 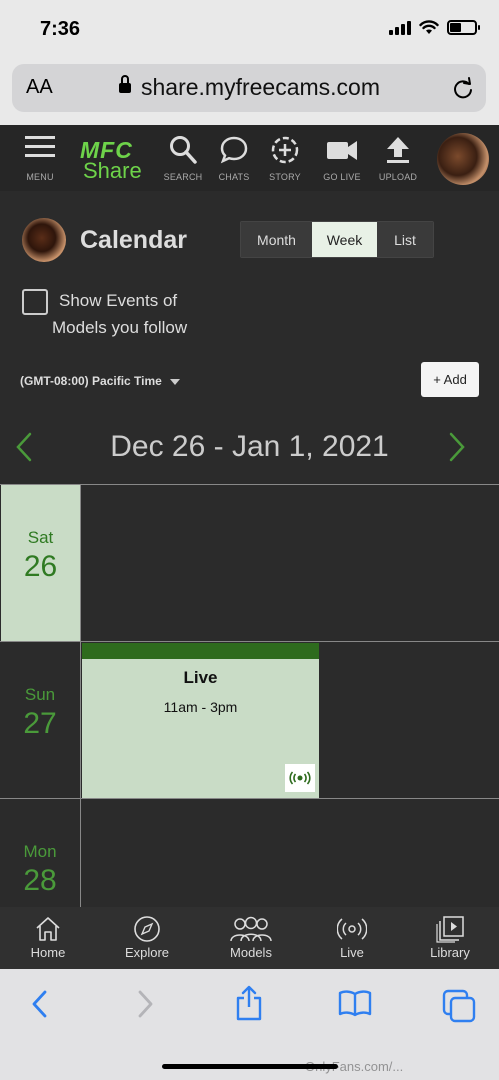 I want to click on day-row: Sun 27 Live 11am - 3pm, so click(x=249, y=720).